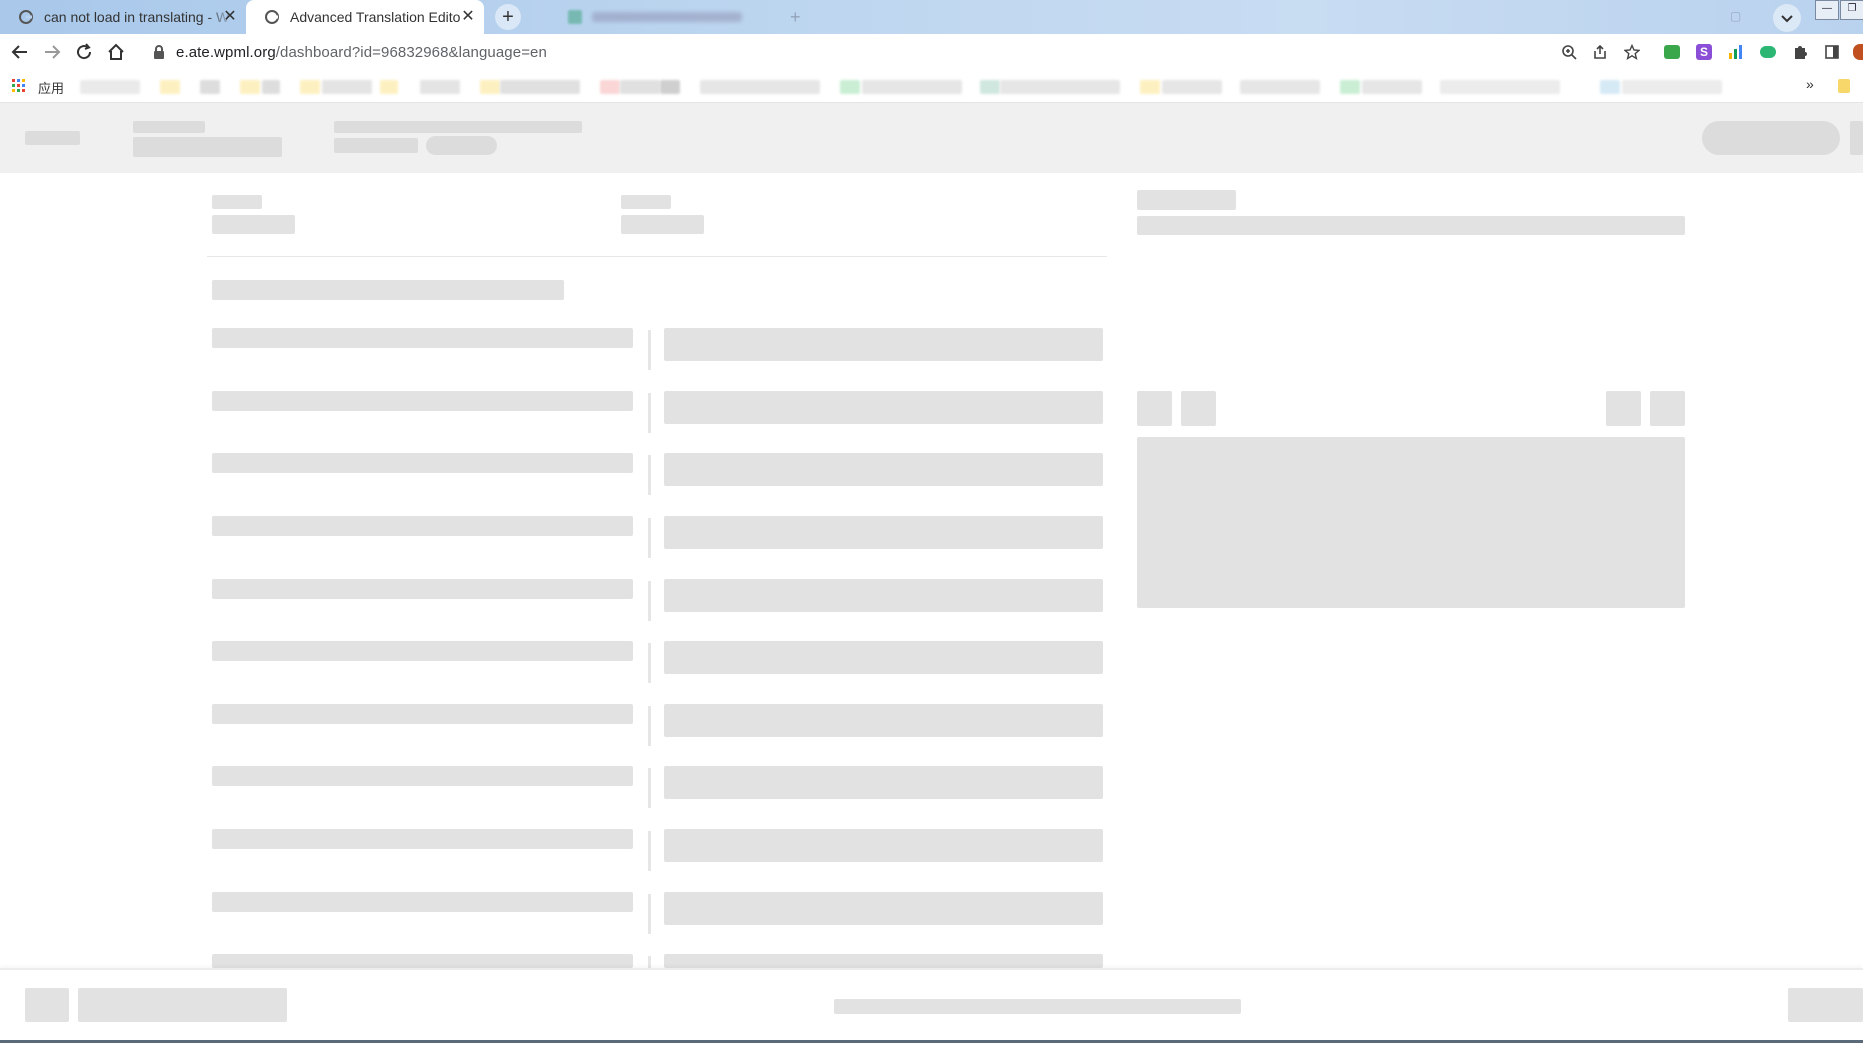 The width and height of the screenshot is (1863, 1043). I want to click on home-button, so click(116, 52).